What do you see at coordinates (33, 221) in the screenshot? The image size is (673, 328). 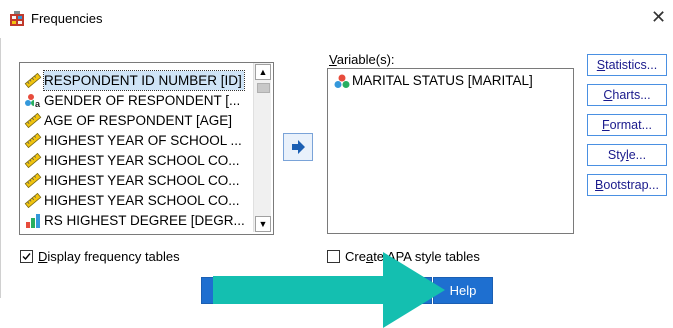 I see `ordinal-bars-icon` at bounding box center [33, 221].